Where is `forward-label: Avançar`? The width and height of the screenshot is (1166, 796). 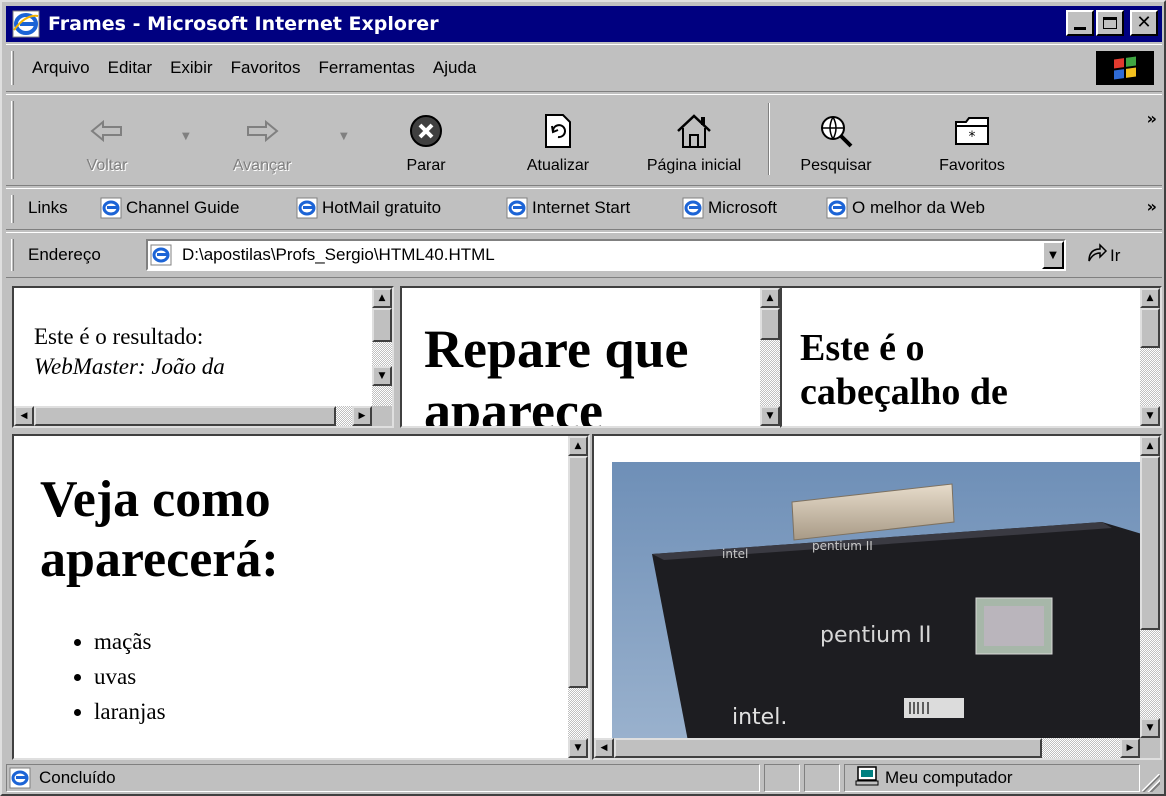 forward-label: Avançar is located at coordinates (262, 165).